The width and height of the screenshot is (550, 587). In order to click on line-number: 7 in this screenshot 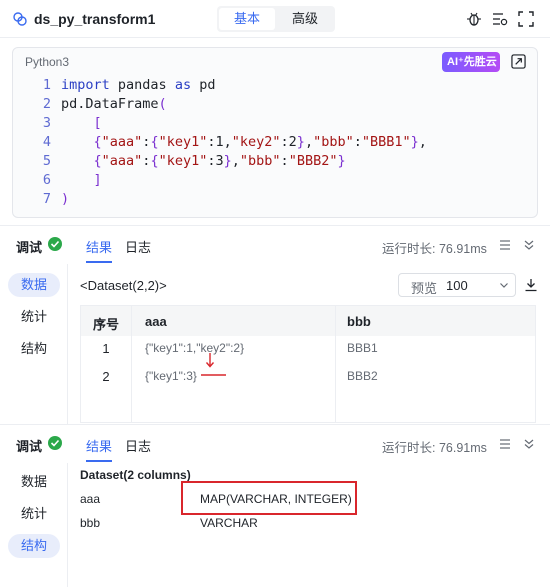, I will do `click(46, 199)`.